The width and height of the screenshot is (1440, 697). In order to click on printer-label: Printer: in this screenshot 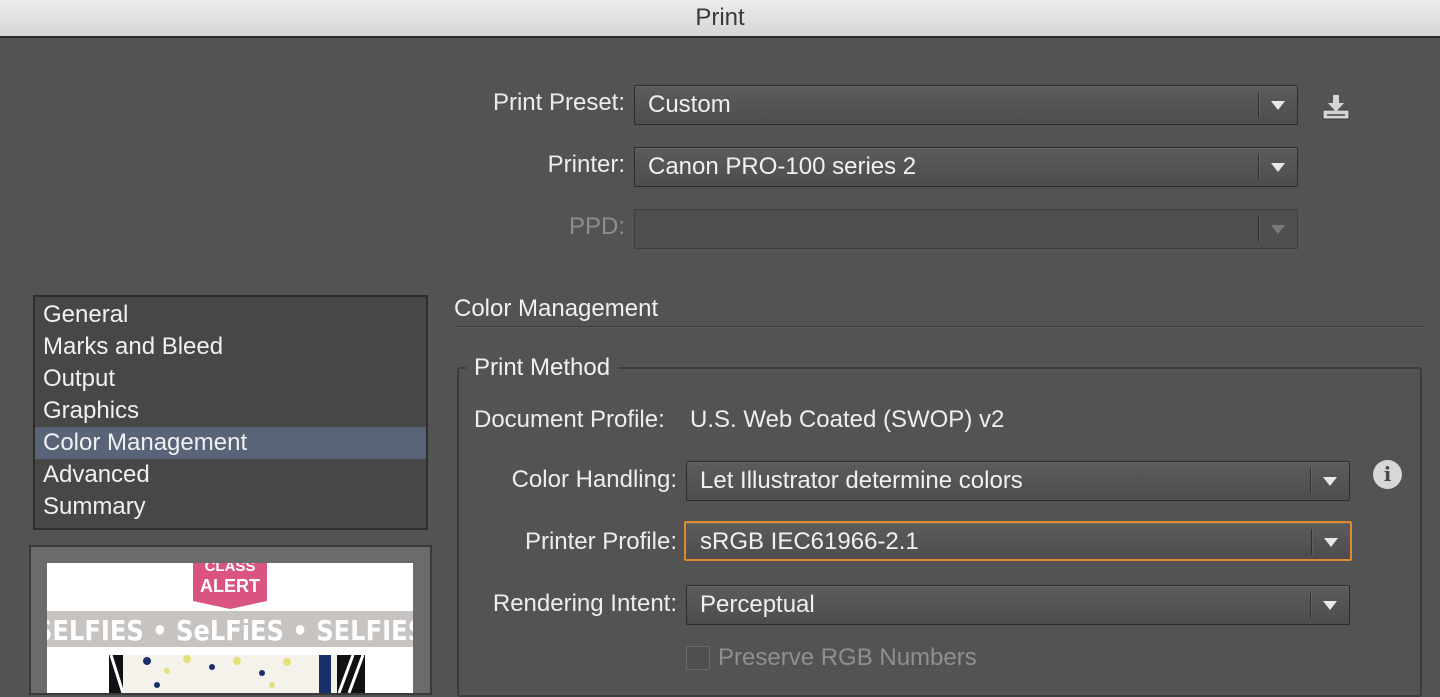, I will do `click(586, 164)`.